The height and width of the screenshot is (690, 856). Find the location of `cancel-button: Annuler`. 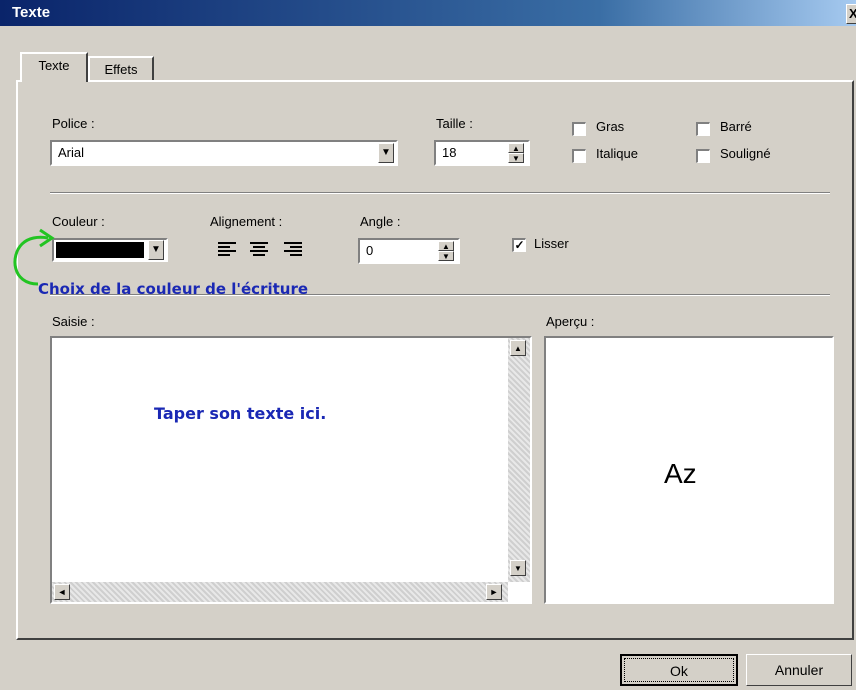

cancel-button: Annuler is located at coordinates (799, 670).